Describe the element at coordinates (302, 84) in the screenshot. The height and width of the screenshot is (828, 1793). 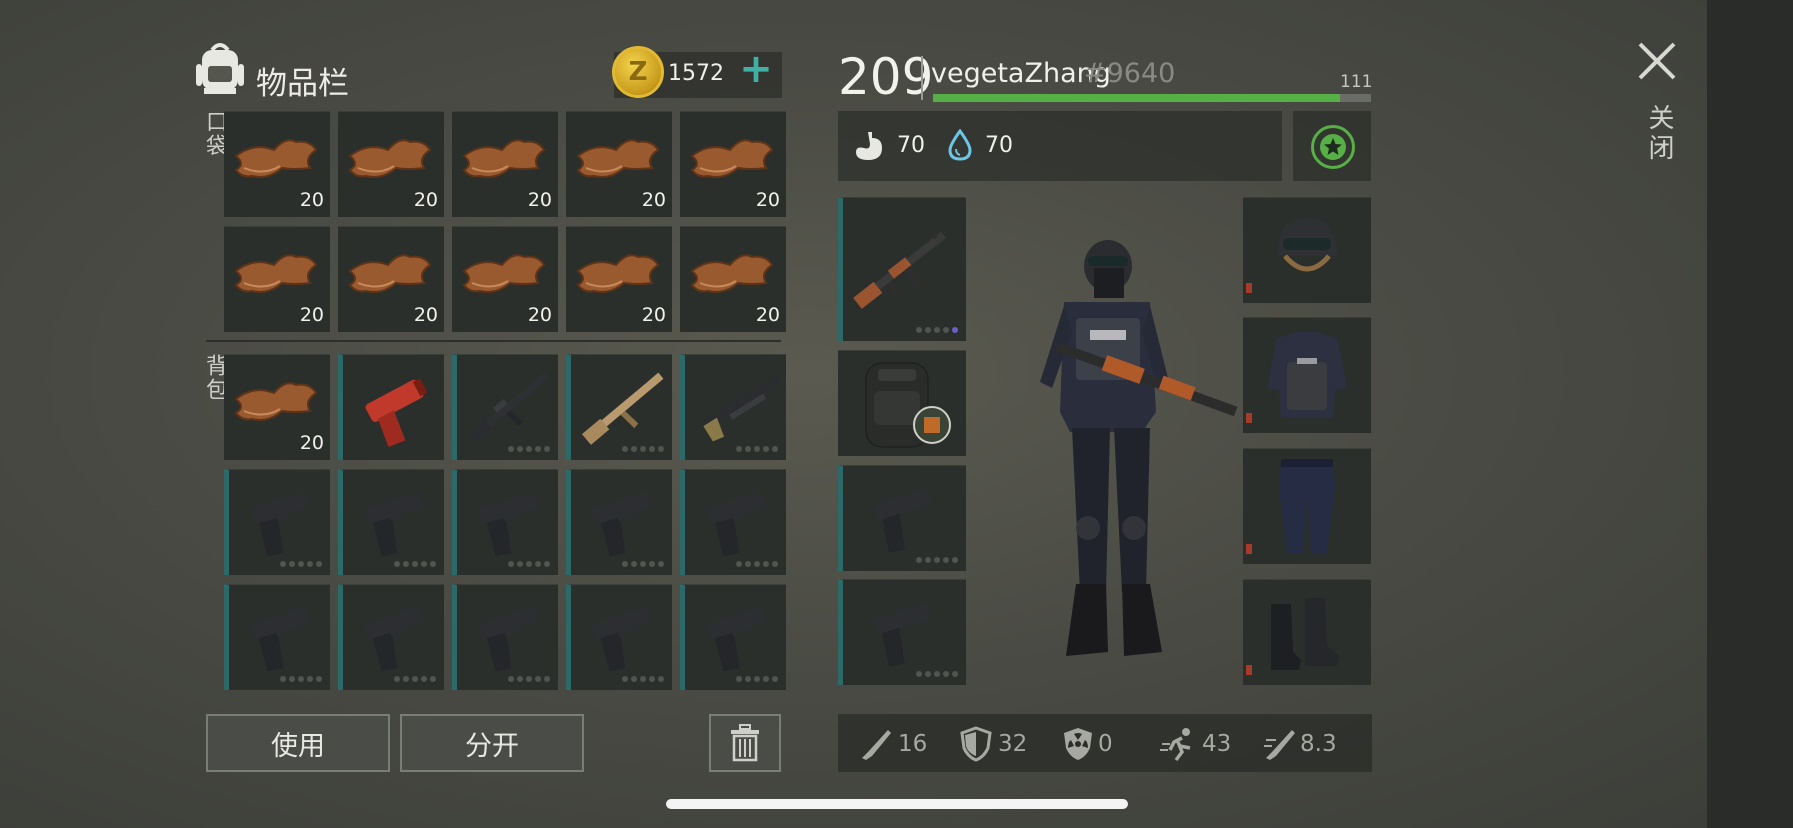
I see `inventory-title: 物品栏` at that location.